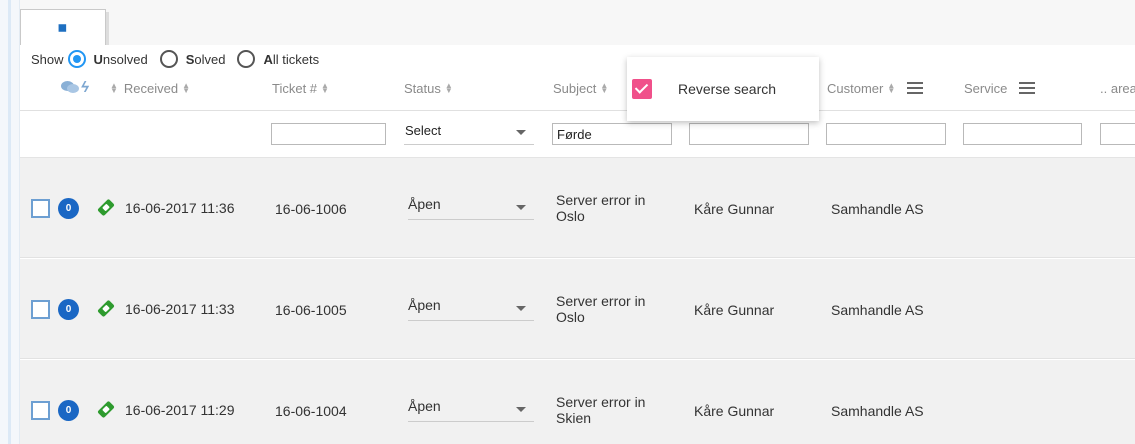 This screenshot has height=444, width=1135. I want to click on column-header-subject: Subject ▲ ▼, so click(580, 88).